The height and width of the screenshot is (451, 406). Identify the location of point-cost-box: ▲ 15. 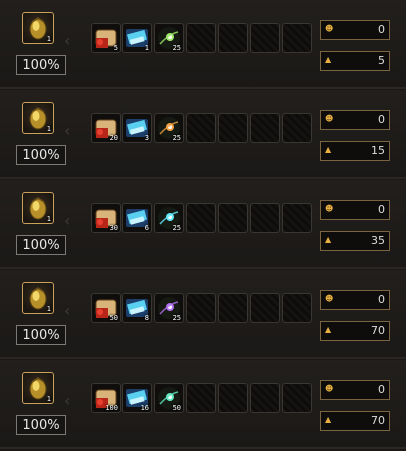
(355, 151).